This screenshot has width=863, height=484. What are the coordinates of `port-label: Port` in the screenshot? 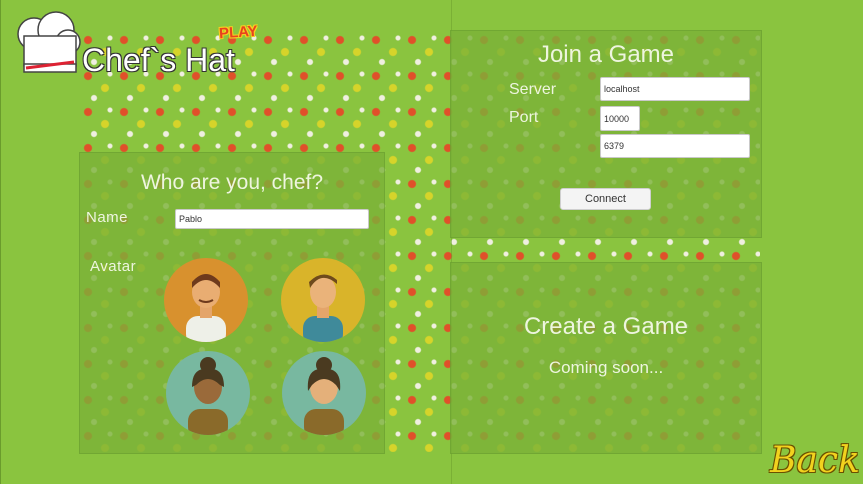 It's located at (524, 117).